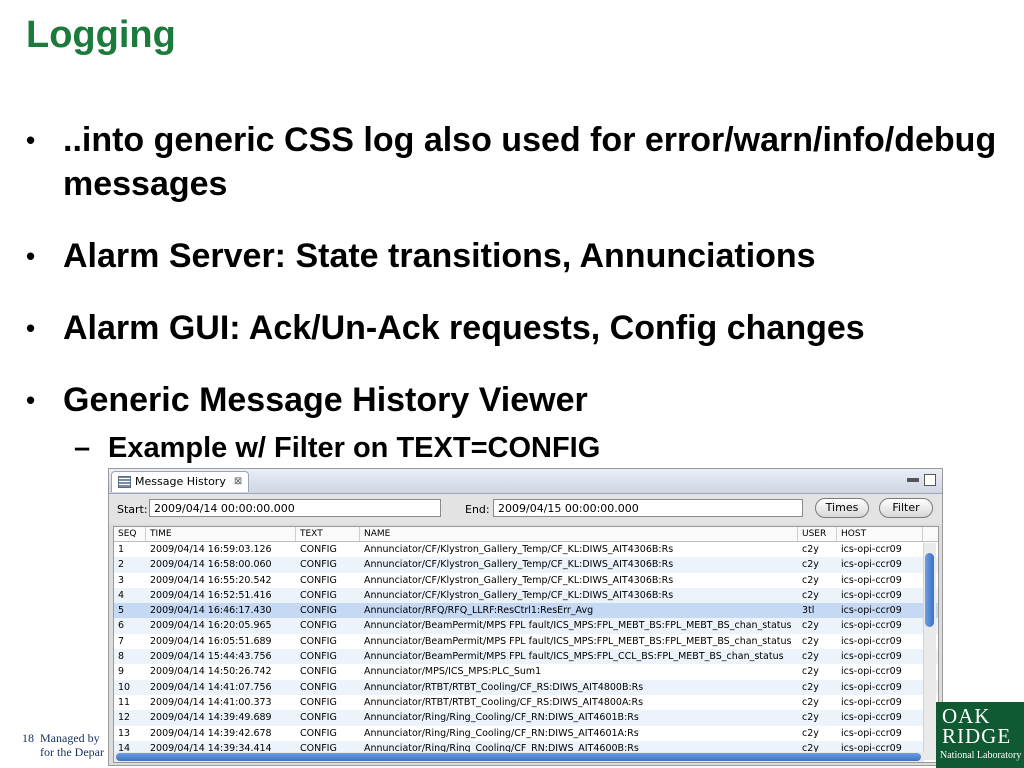 This screenshot has height=768, width=1024. Describe the element at coordinates (121, 657) in the screenshot. I see `cell-seq: 8` at that location.